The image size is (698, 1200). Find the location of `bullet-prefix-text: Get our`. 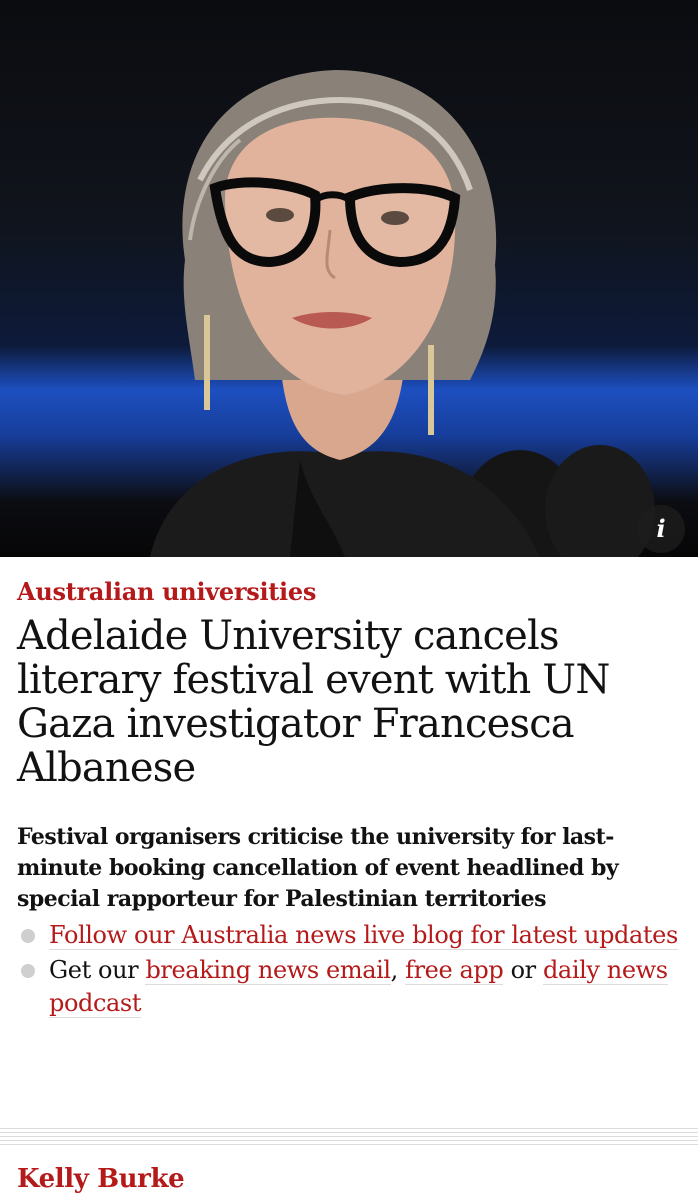

bullet-prefix-text: Get our is located at coordinates (97, 970).